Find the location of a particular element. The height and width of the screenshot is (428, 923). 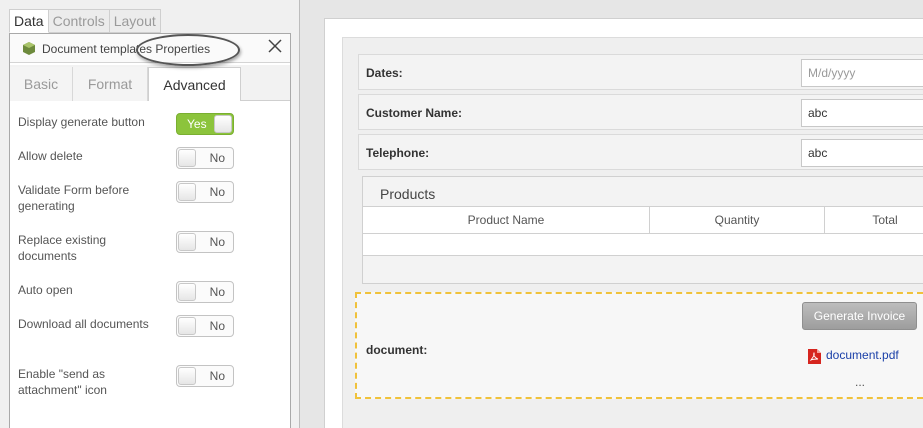

document-label: document: is located at coordinates (397, 350).